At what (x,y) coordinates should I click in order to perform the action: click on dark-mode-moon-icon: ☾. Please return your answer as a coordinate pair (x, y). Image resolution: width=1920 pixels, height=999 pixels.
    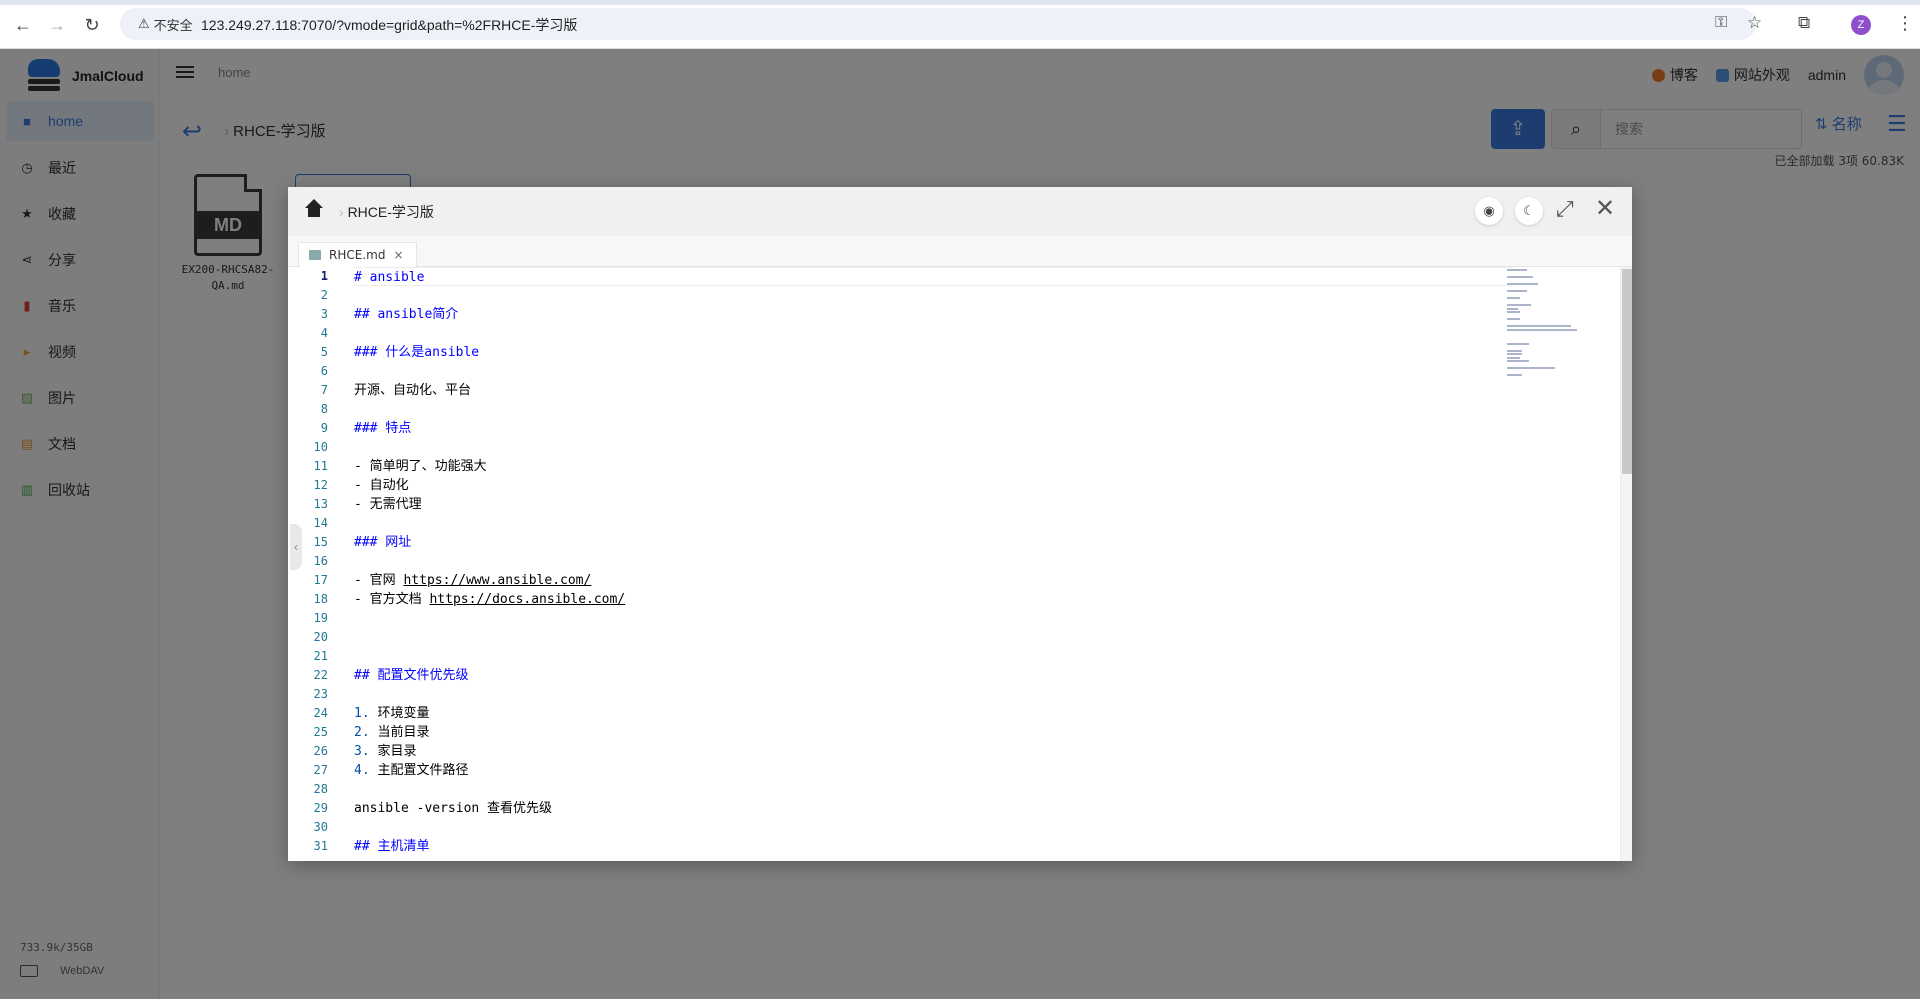
    Looking at the image, I should click on (1529, 211).